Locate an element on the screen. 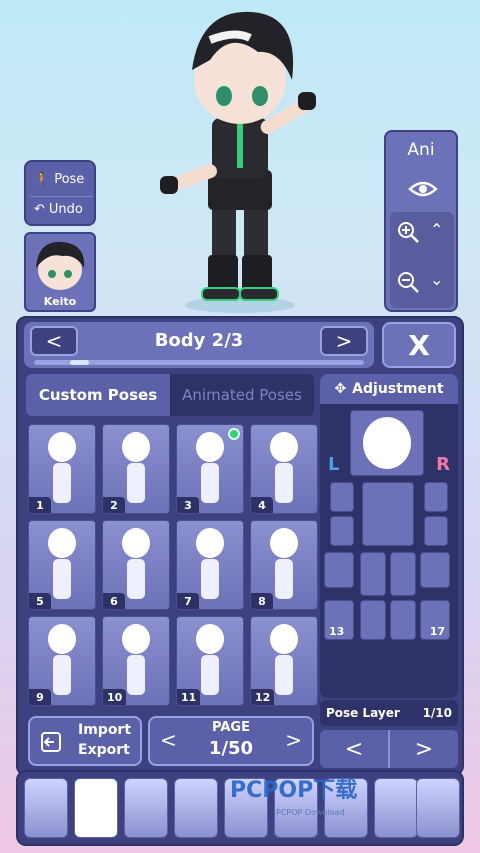 Image resolution: width=480 pixels, height=853 pixels. head-icon is located at coordinates (387, 443).